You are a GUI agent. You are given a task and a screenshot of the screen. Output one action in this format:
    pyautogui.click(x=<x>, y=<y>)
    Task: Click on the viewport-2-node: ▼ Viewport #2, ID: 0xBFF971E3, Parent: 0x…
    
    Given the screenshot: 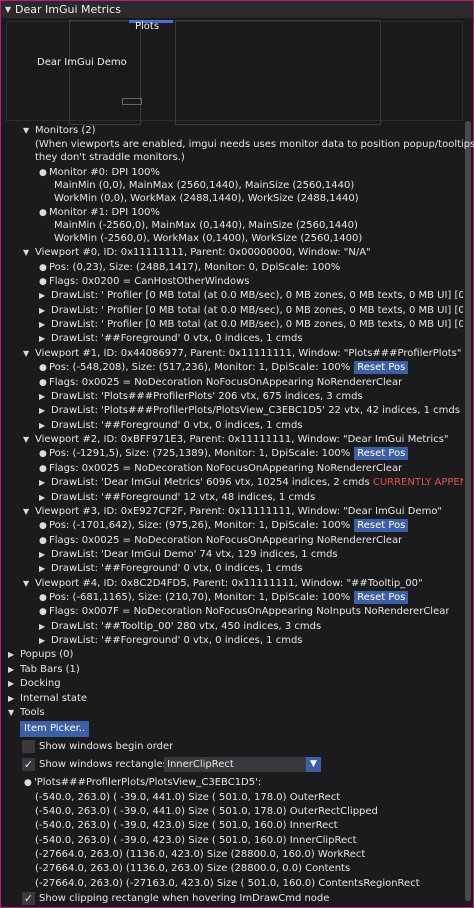 What is the action you would take?
    pyautogui.click(x=236, y=439)
    